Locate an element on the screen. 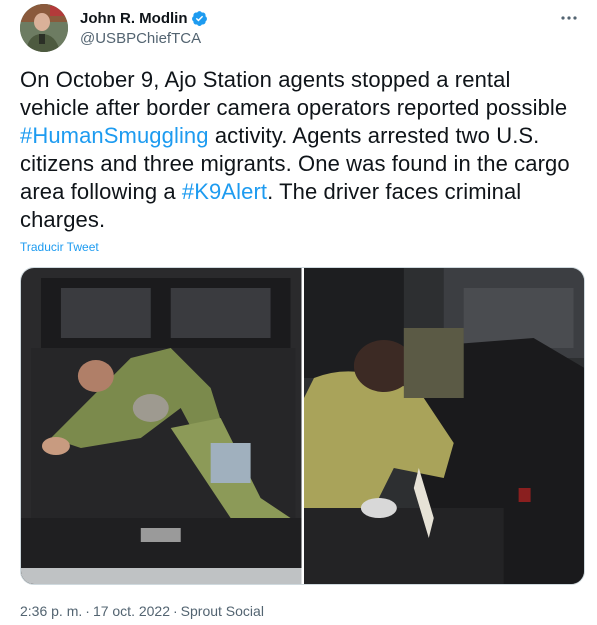 This screenshot has width=597, height=625. hashtag-k9-alert: #K9Alert is located at coordinates (224, 191).